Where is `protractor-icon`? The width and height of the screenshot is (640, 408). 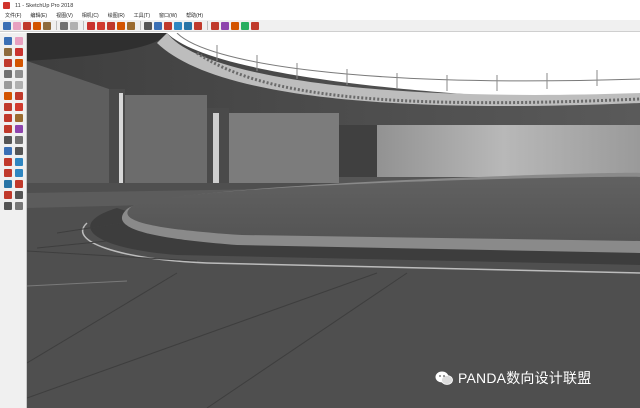
protractor-icon is located at coordinates (19, 140).